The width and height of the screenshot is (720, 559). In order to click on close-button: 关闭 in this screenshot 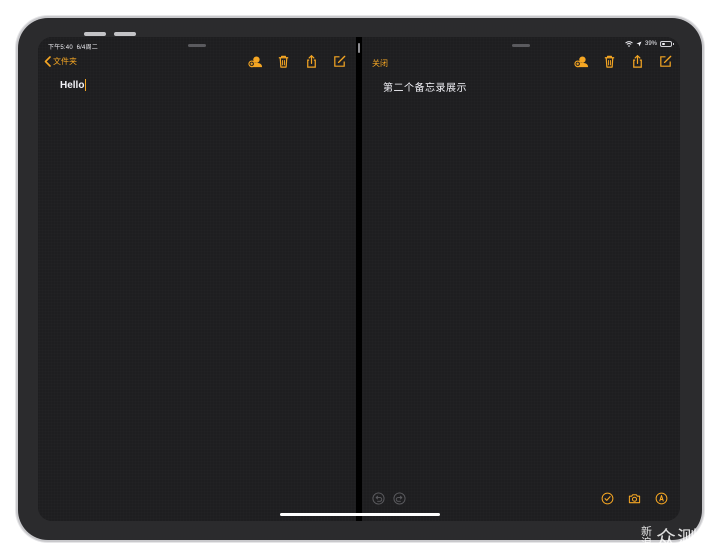, I will do `click(380, 63)`.